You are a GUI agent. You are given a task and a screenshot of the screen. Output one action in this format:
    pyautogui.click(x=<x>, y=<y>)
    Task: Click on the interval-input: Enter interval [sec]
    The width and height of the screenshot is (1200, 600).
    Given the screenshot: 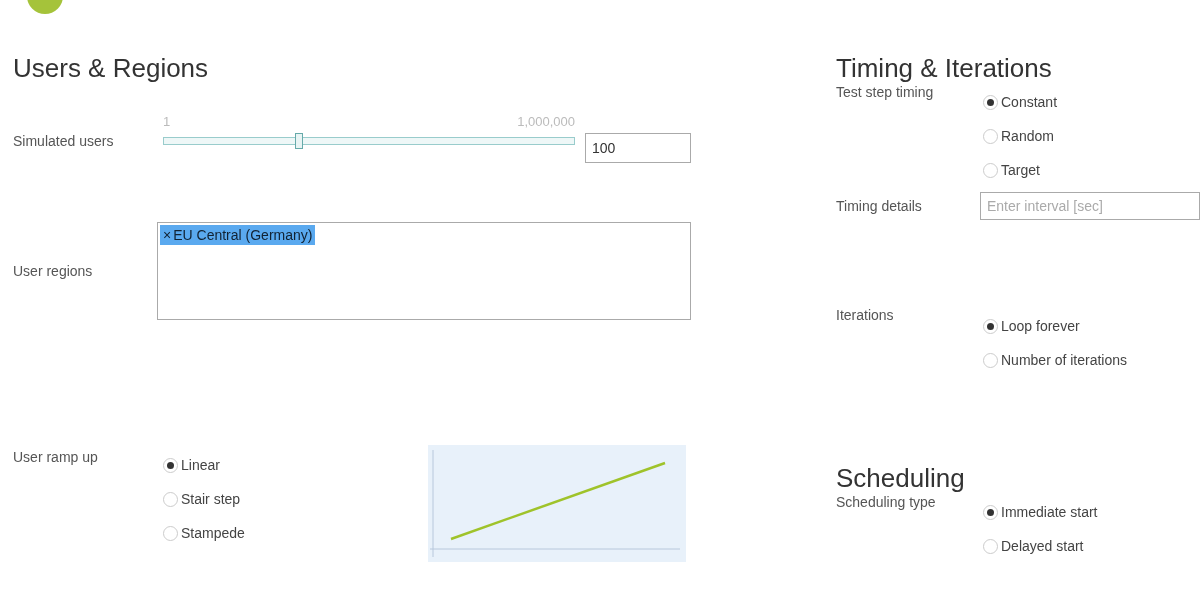 What is the action you would take?
    pyautogui.click(x=1090, y=206)
    